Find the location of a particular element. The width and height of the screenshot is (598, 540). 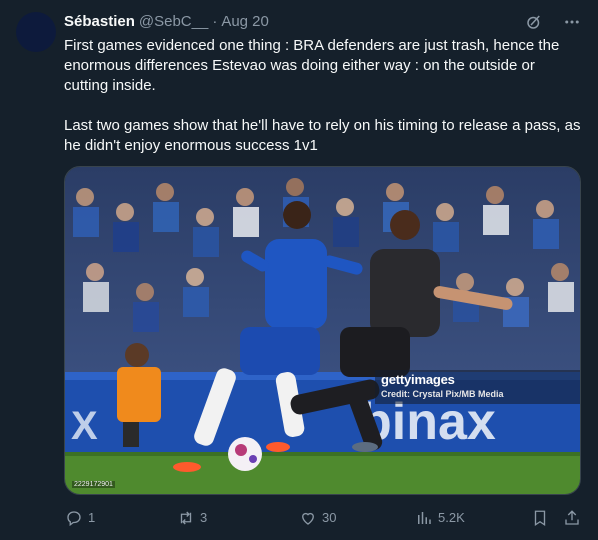

share-button is located at coordinates (572, 518).